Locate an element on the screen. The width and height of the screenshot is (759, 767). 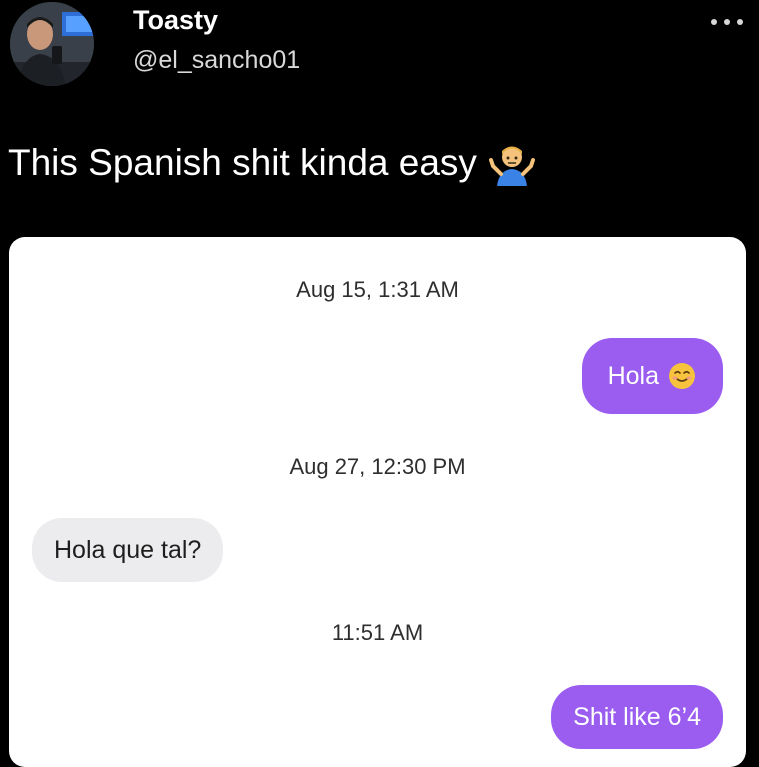
tweet-text: This Spanish shit kinda easy is located at coordinates (271, 163).